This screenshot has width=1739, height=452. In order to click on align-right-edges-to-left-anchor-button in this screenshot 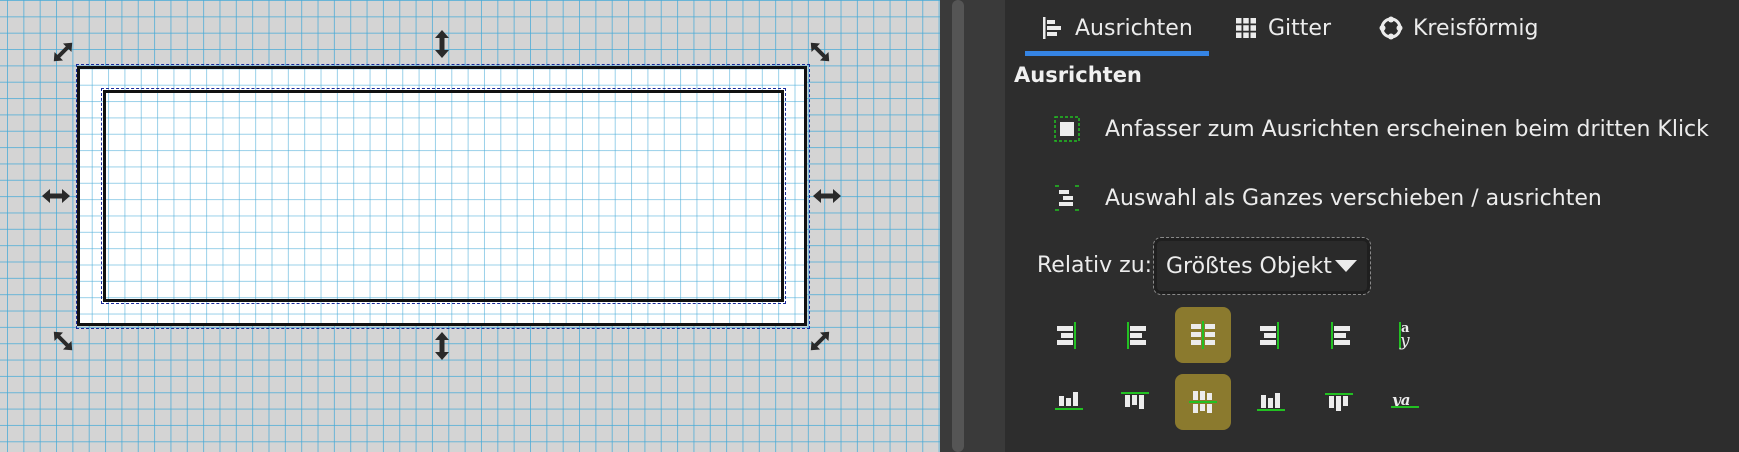, I will do `click(1069, 335)`.